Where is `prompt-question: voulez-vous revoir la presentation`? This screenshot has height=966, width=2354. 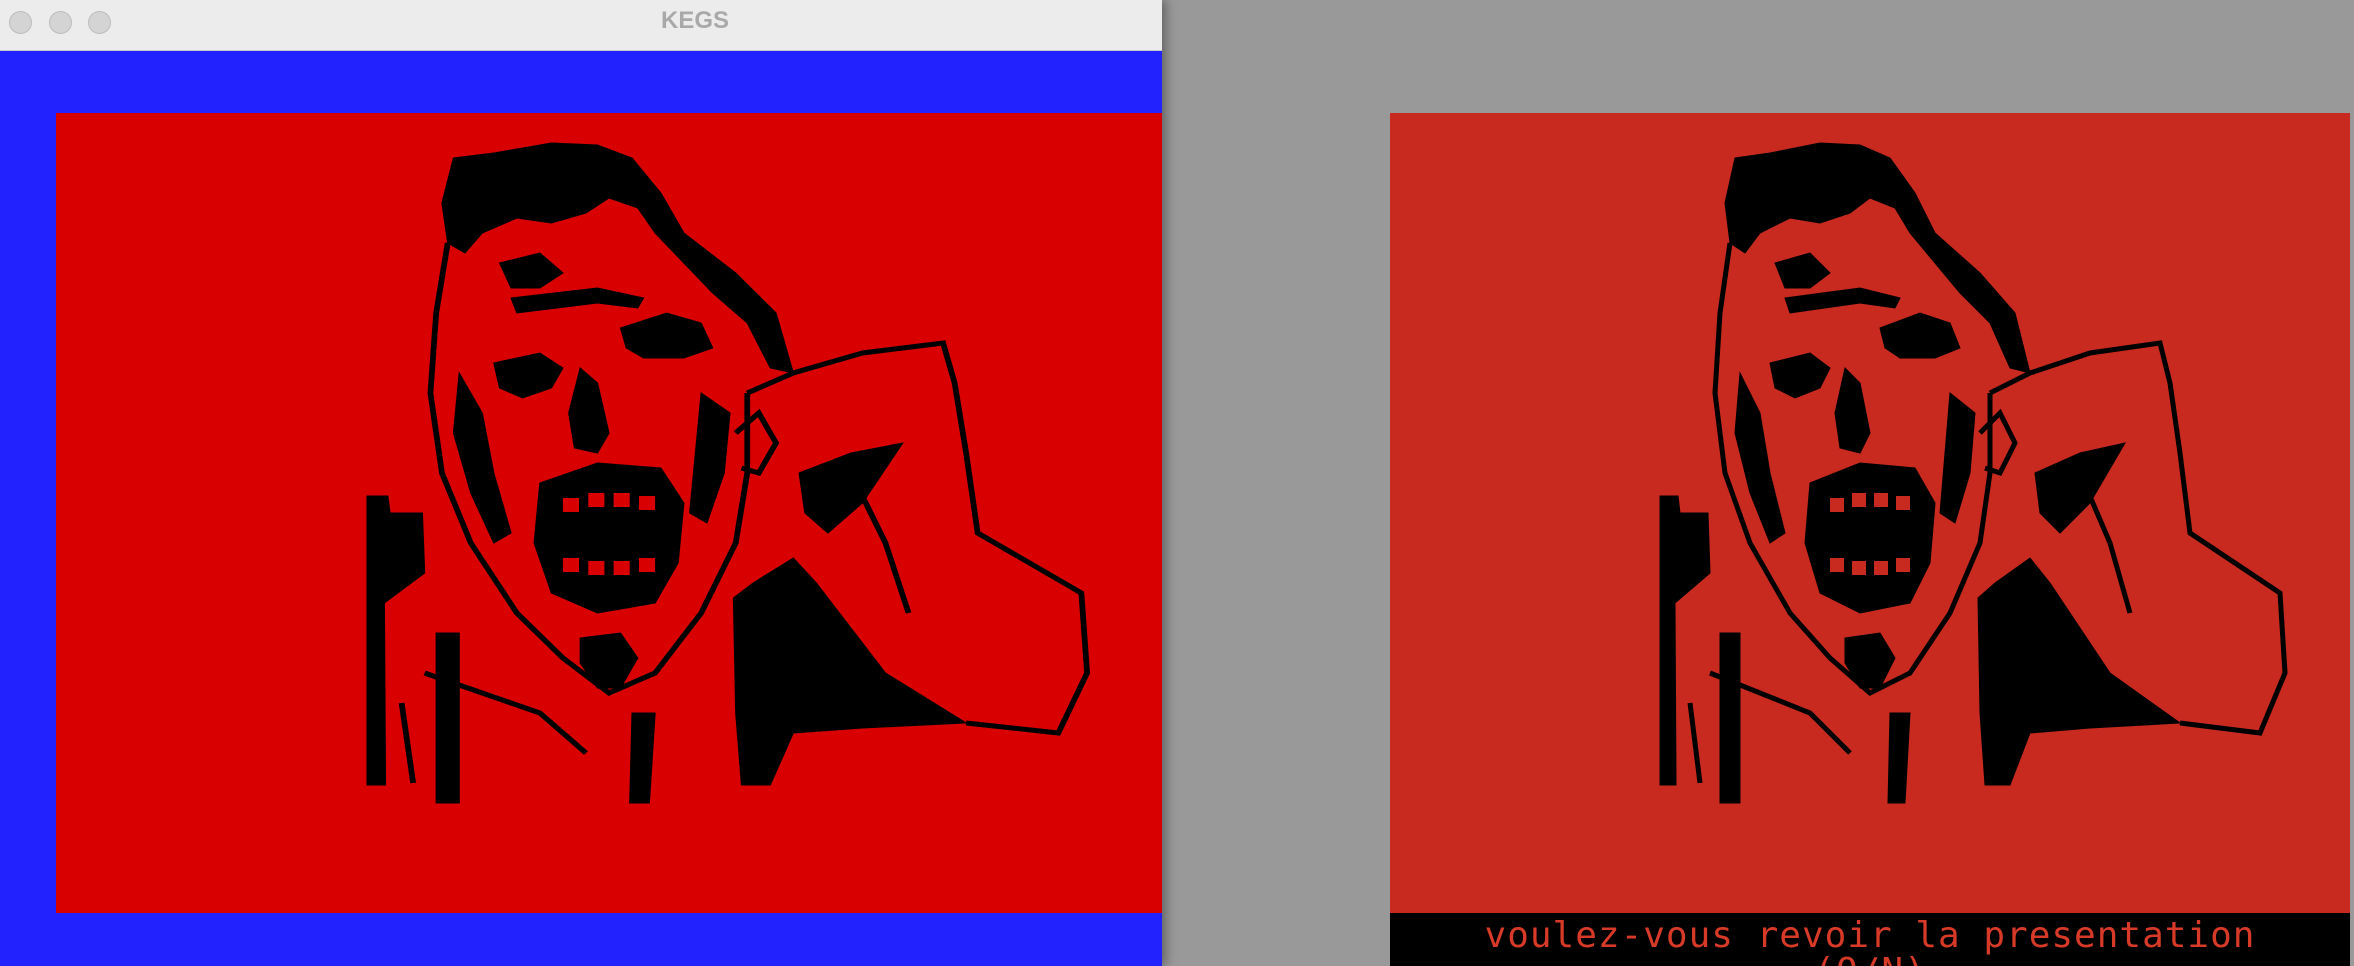 prompt-question: voulez-vous revoir la presentation is located at coordinates (1870, 935).